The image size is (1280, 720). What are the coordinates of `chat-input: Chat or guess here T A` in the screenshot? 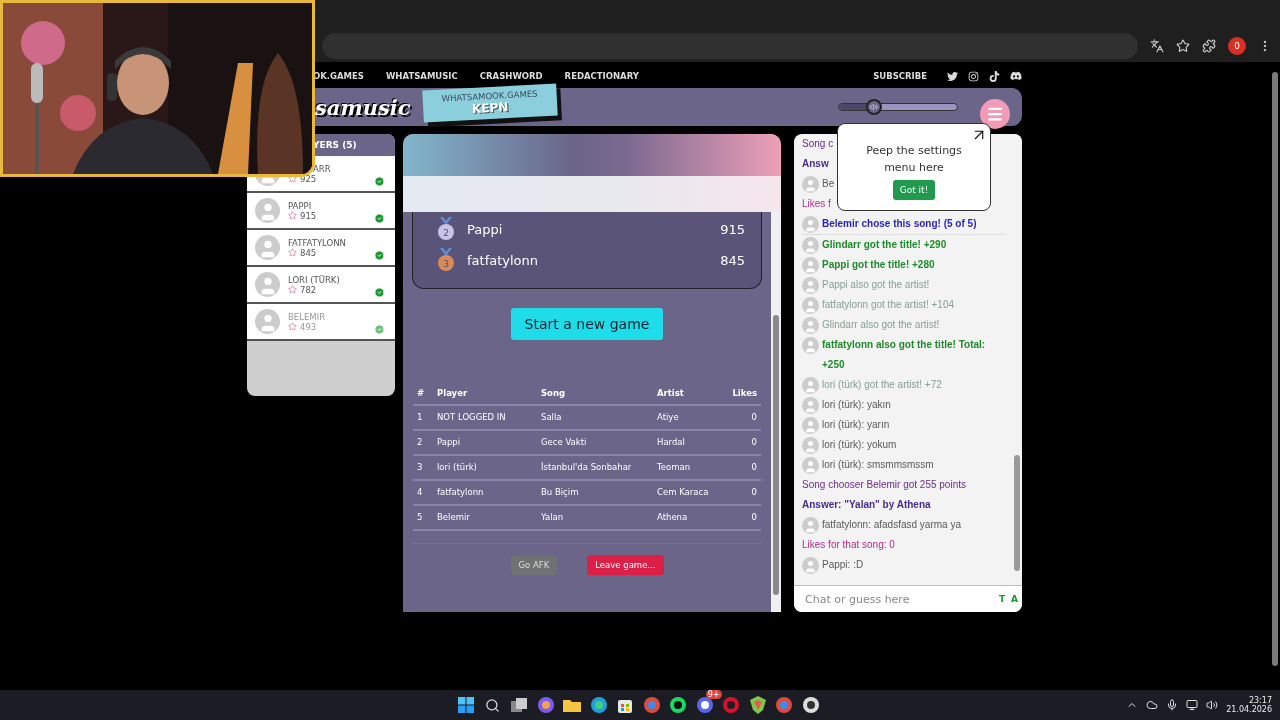 It's located at (908, 598).